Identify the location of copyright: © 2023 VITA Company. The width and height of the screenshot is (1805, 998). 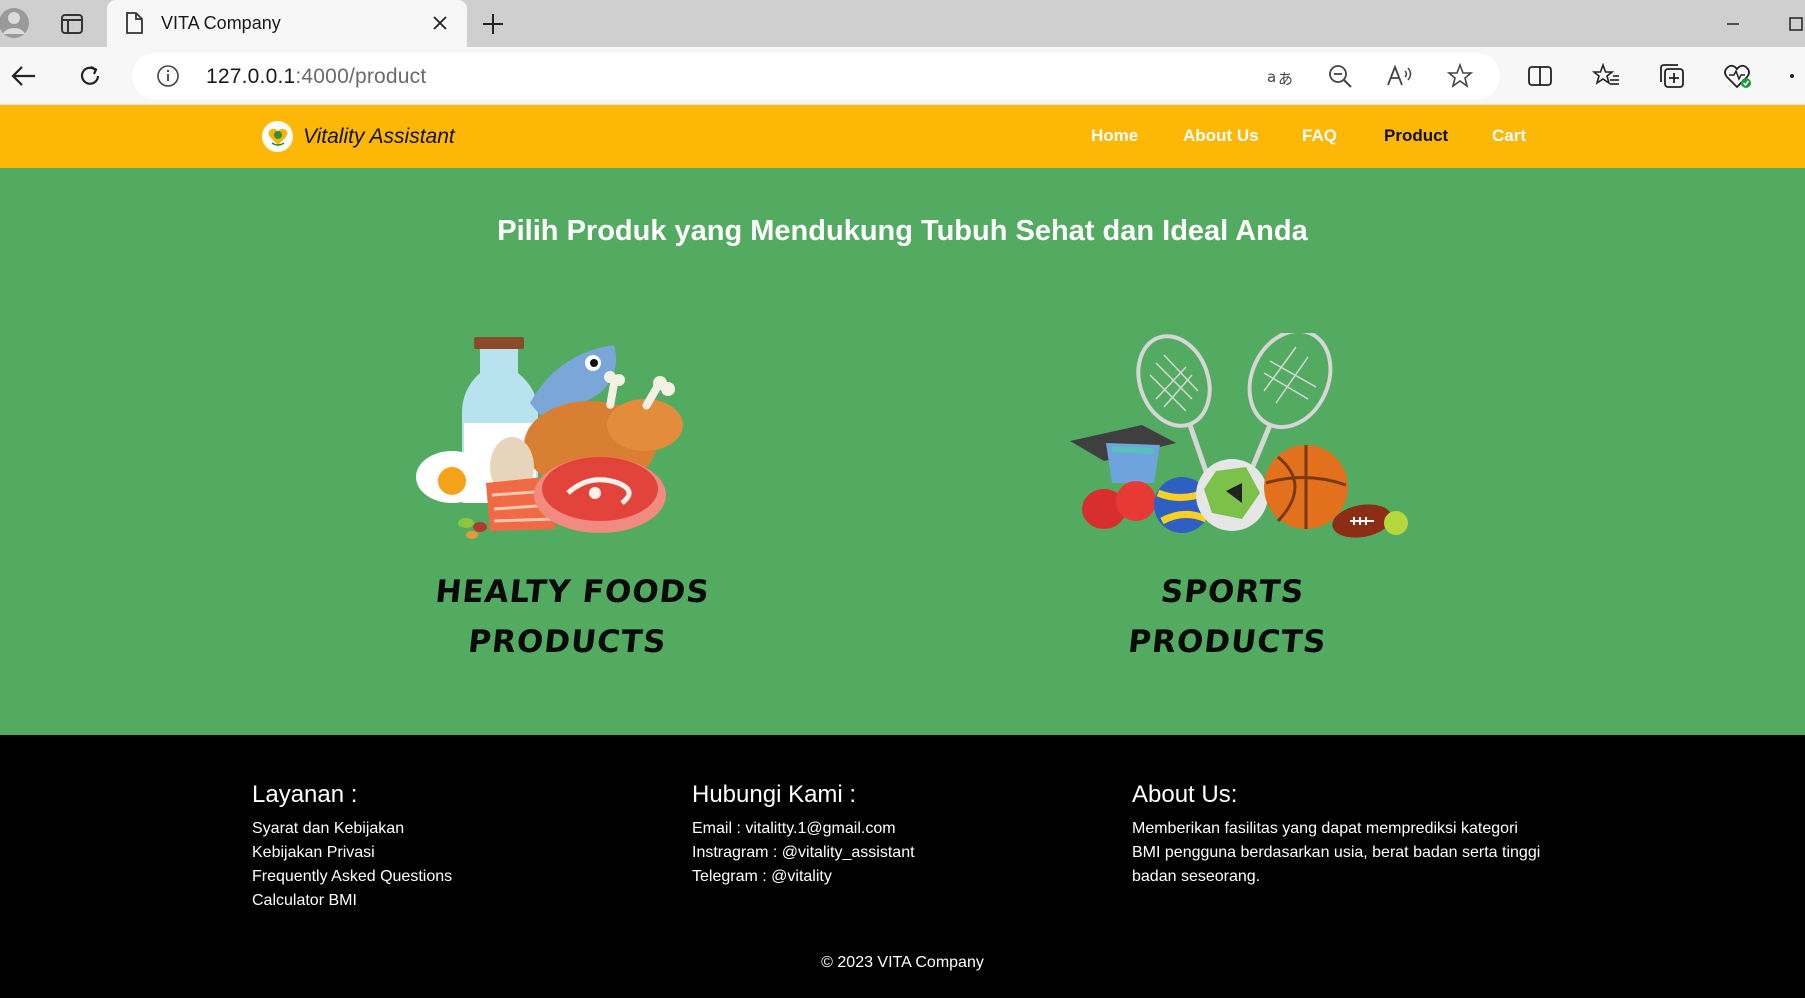
(902, 962).